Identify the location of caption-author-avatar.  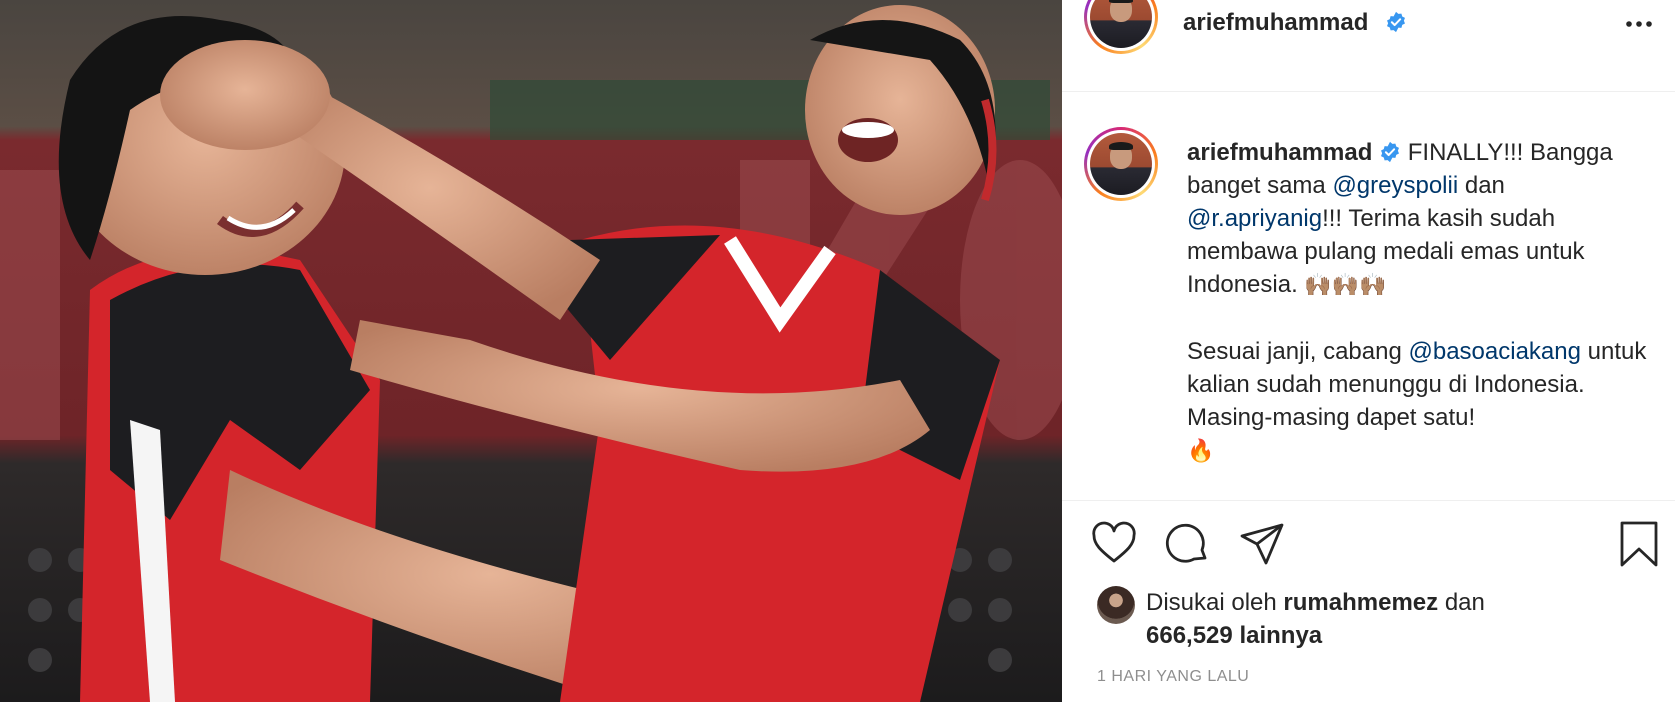
(1121, 164).